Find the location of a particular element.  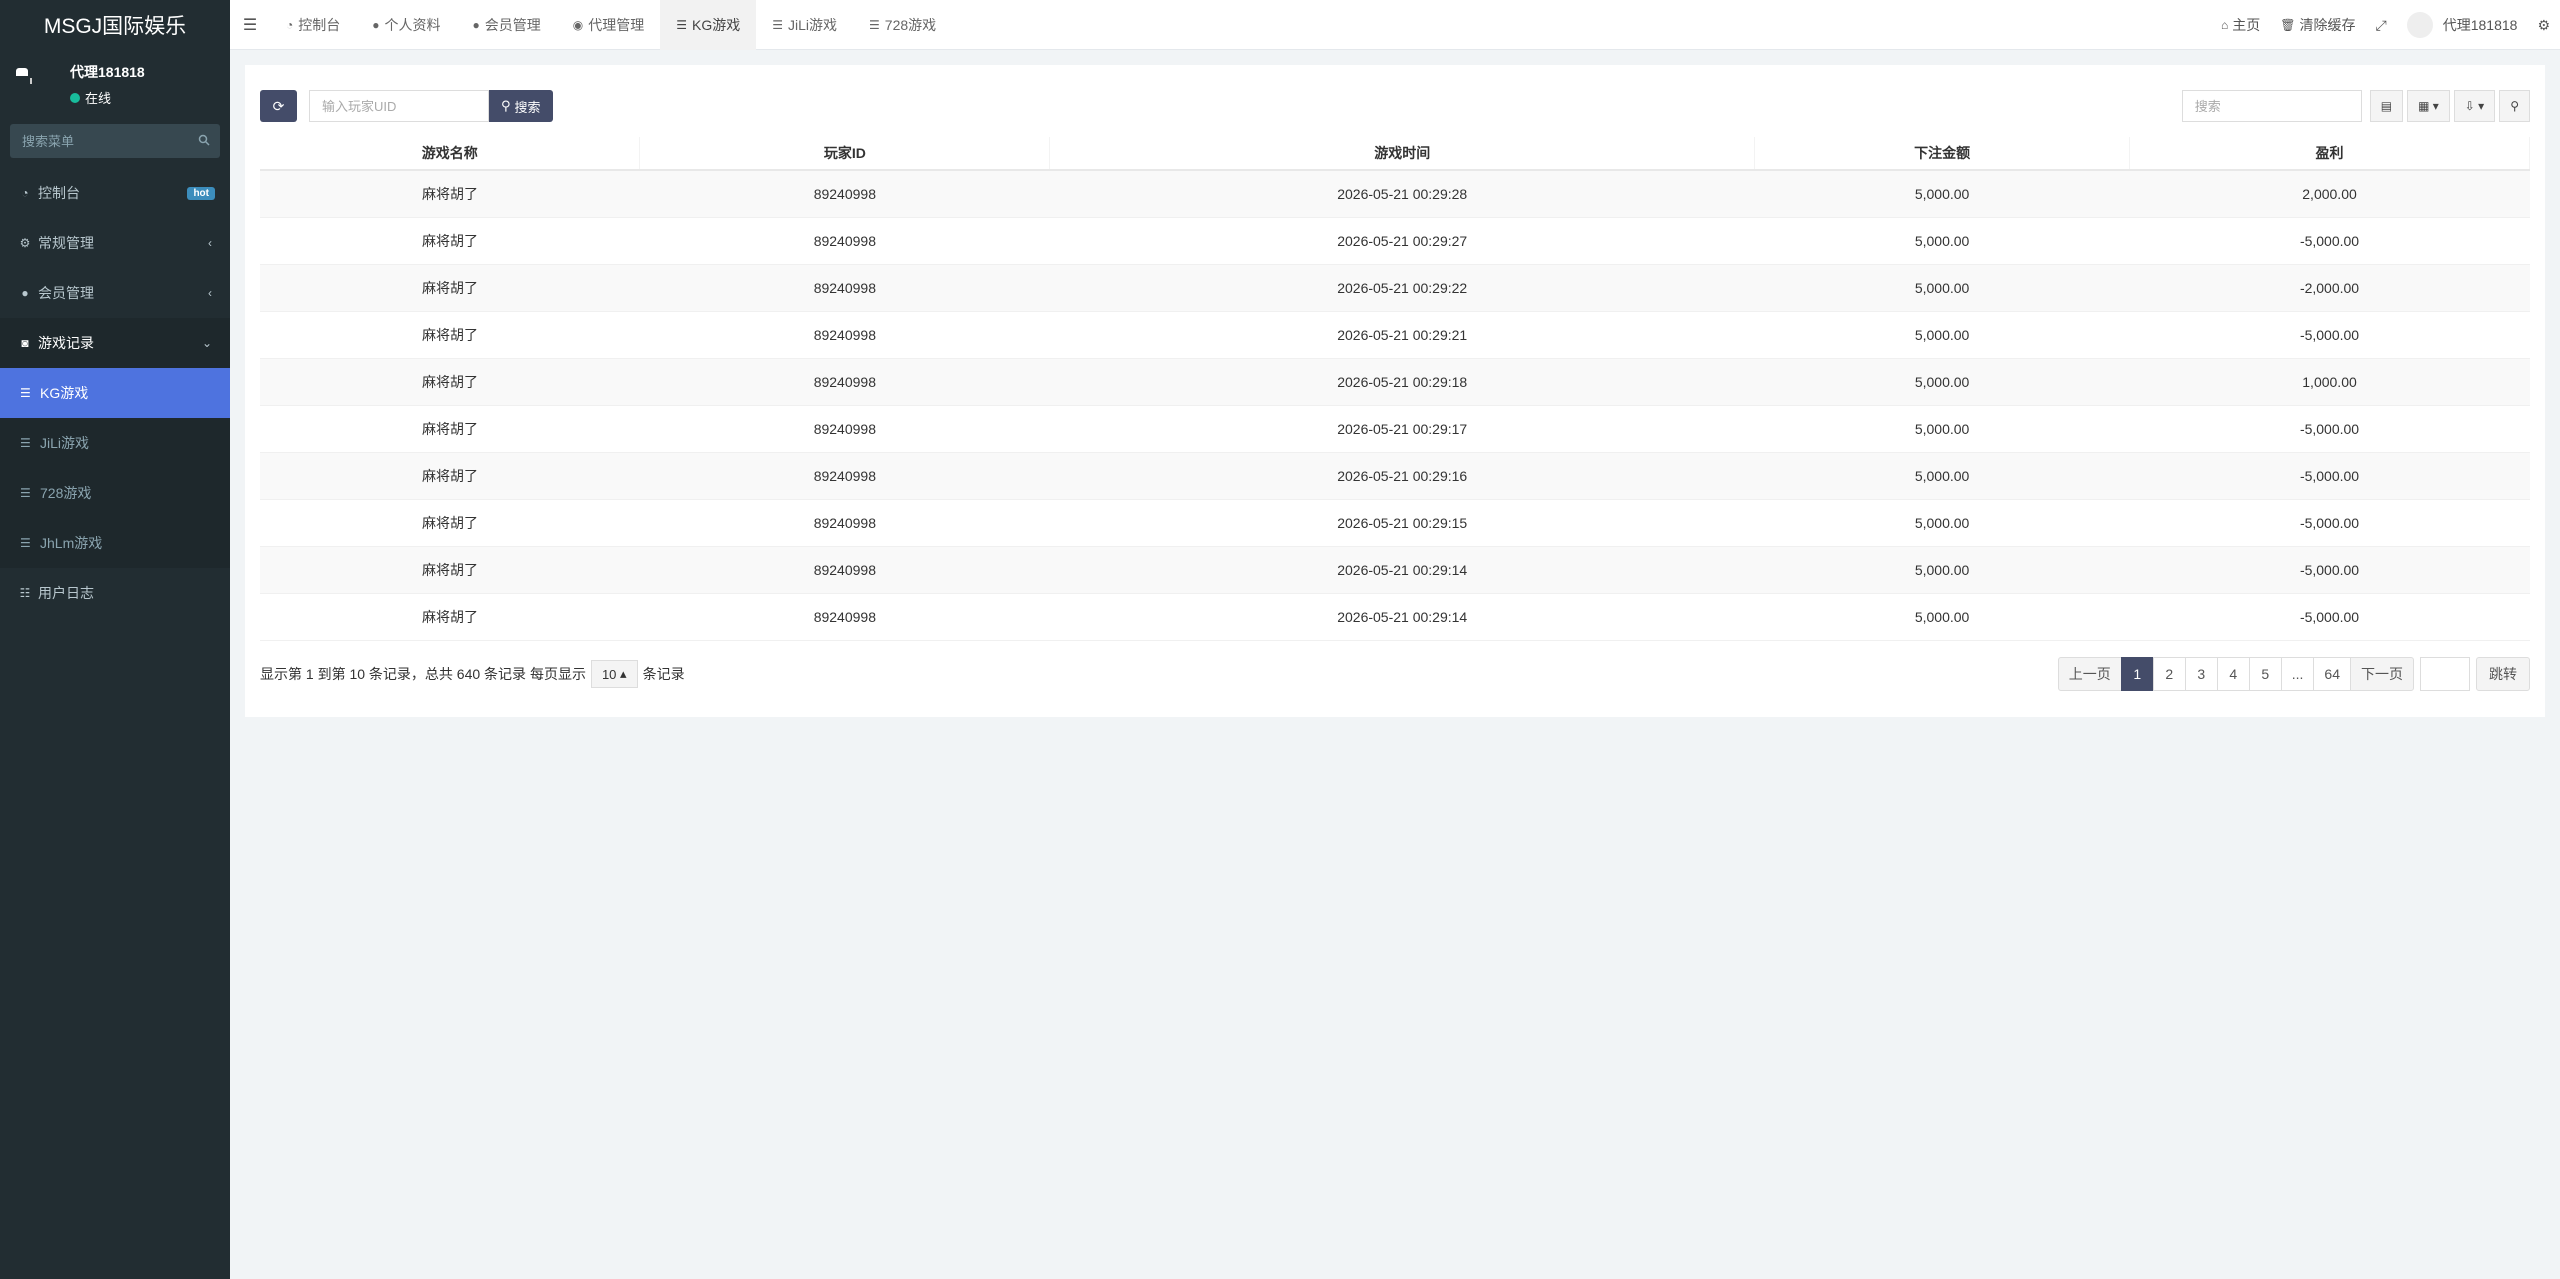

tab-label: 控制台 is located at coordinates (319, 24).